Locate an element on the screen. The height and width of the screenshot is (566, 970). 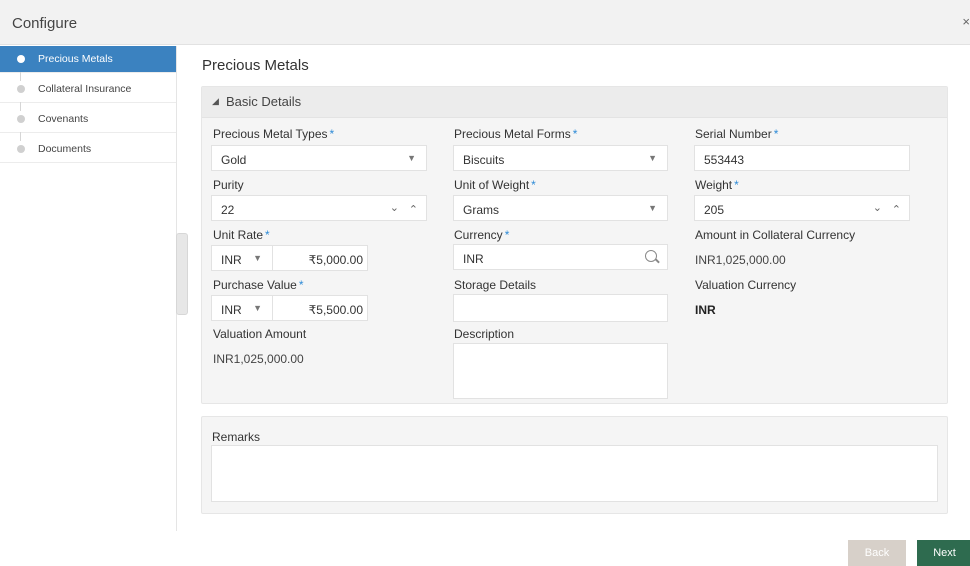
valuation-amount-value: INR1,025,000.00 is located at coordinates (258, 359).